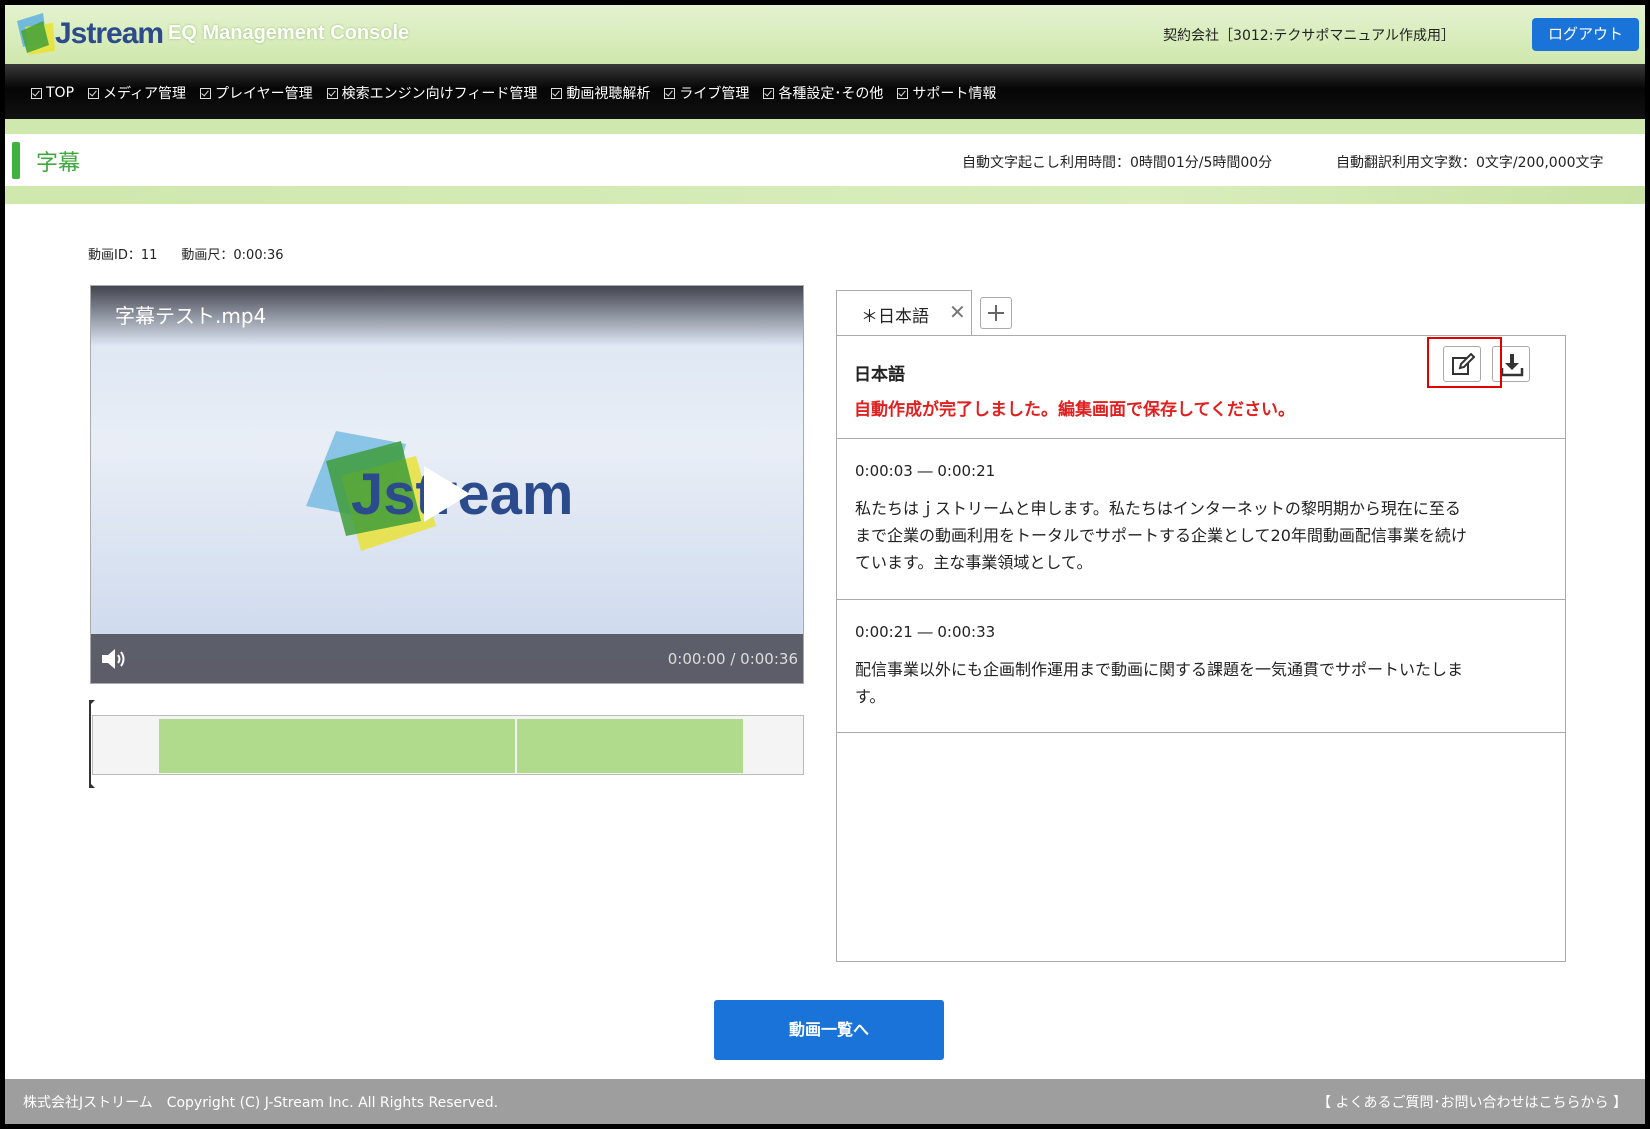 This screenshot has width=1650, height=1129. I want to click on nav-item-analytics: 動画視聴解析, so click(600, 93).